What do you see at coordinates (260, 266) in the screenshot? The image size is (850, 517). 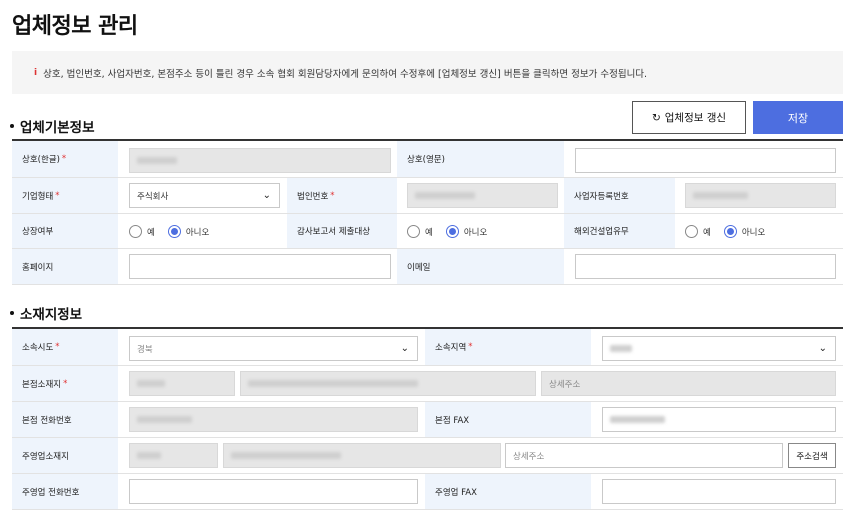 I see `homepage-input` at bounding box center [260, 266].